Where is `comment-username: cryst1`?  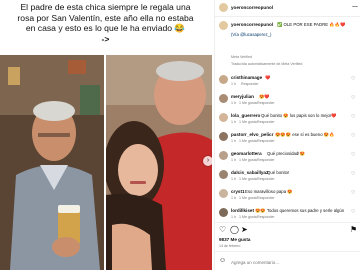 comment-username: cryst1 is located at coordinates (238, 191).